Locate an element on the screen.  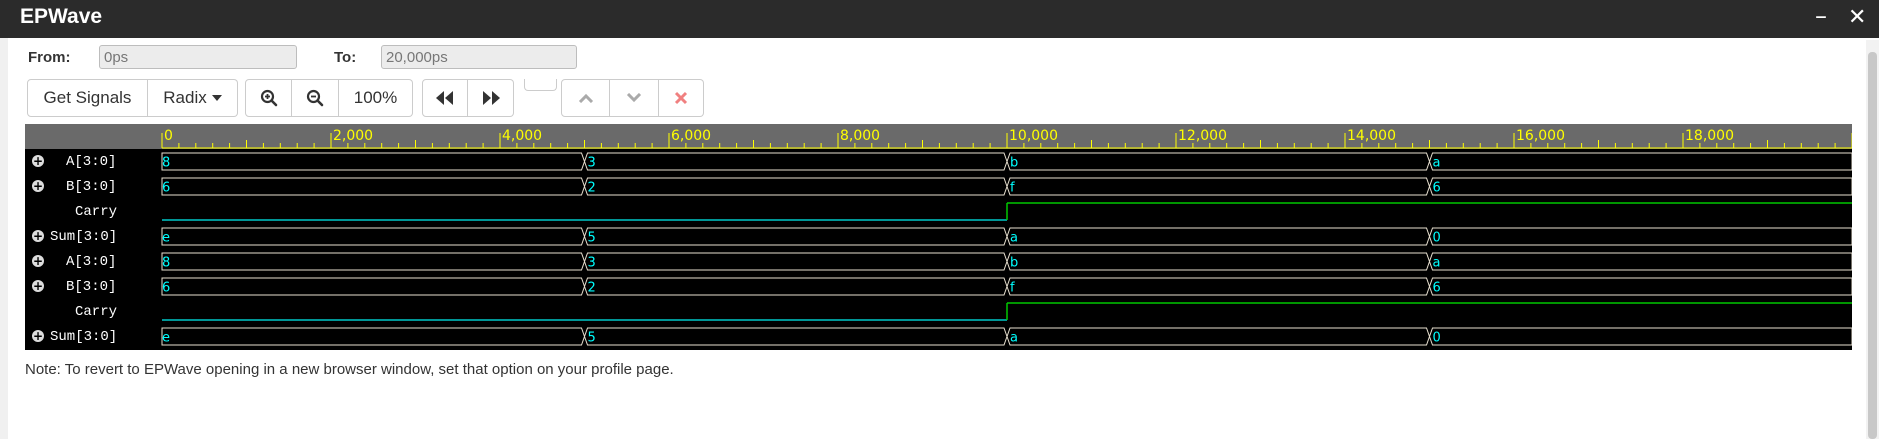
close-icon is located at coordinates (681, 98).